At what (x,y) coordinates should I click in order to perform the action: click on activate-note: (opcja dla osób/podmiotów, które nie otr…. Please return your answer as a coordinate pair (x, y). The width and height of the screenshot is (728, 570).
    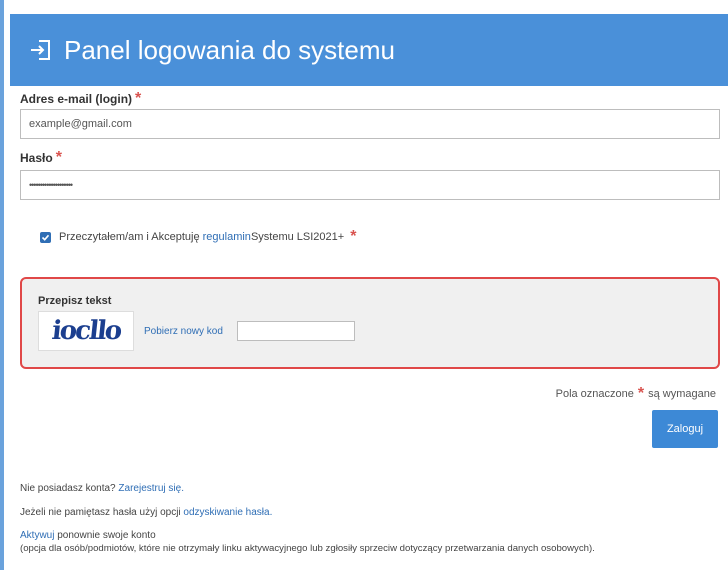
    Looking at the image, I should click on (307, 548).